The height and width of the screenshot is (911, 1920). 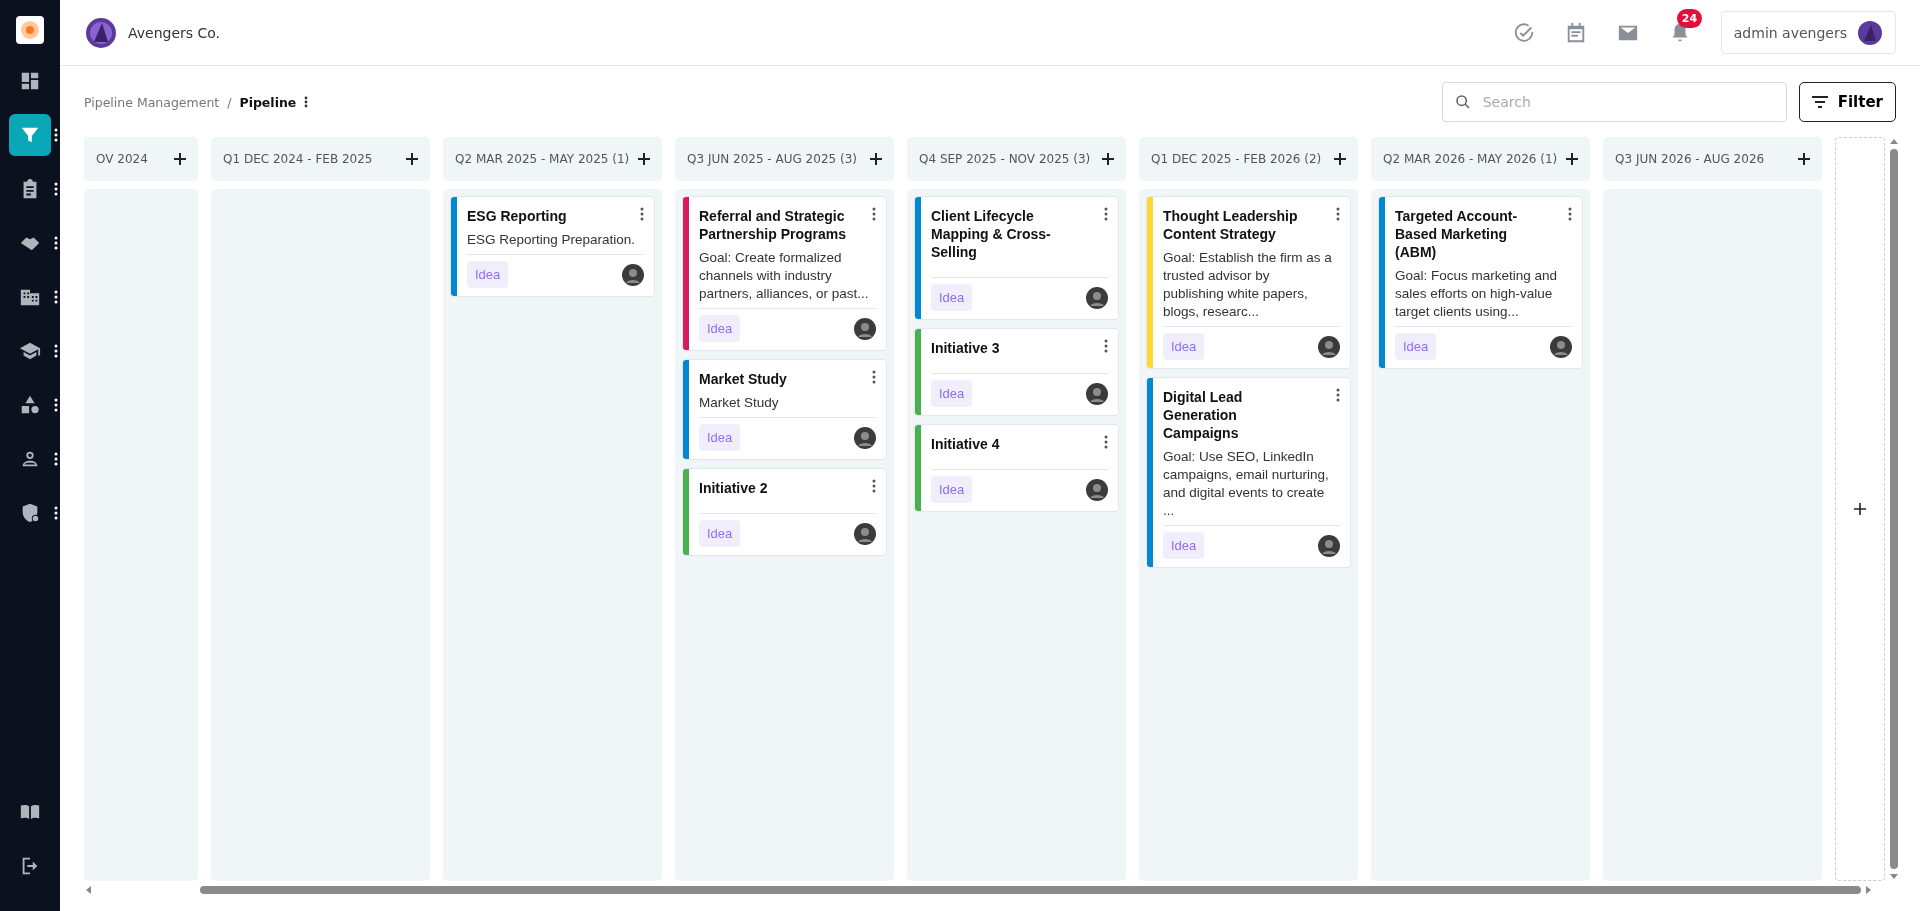 I want to click on card-title: Thought Leadership Content Strategy, so click(x=1231, y=225).